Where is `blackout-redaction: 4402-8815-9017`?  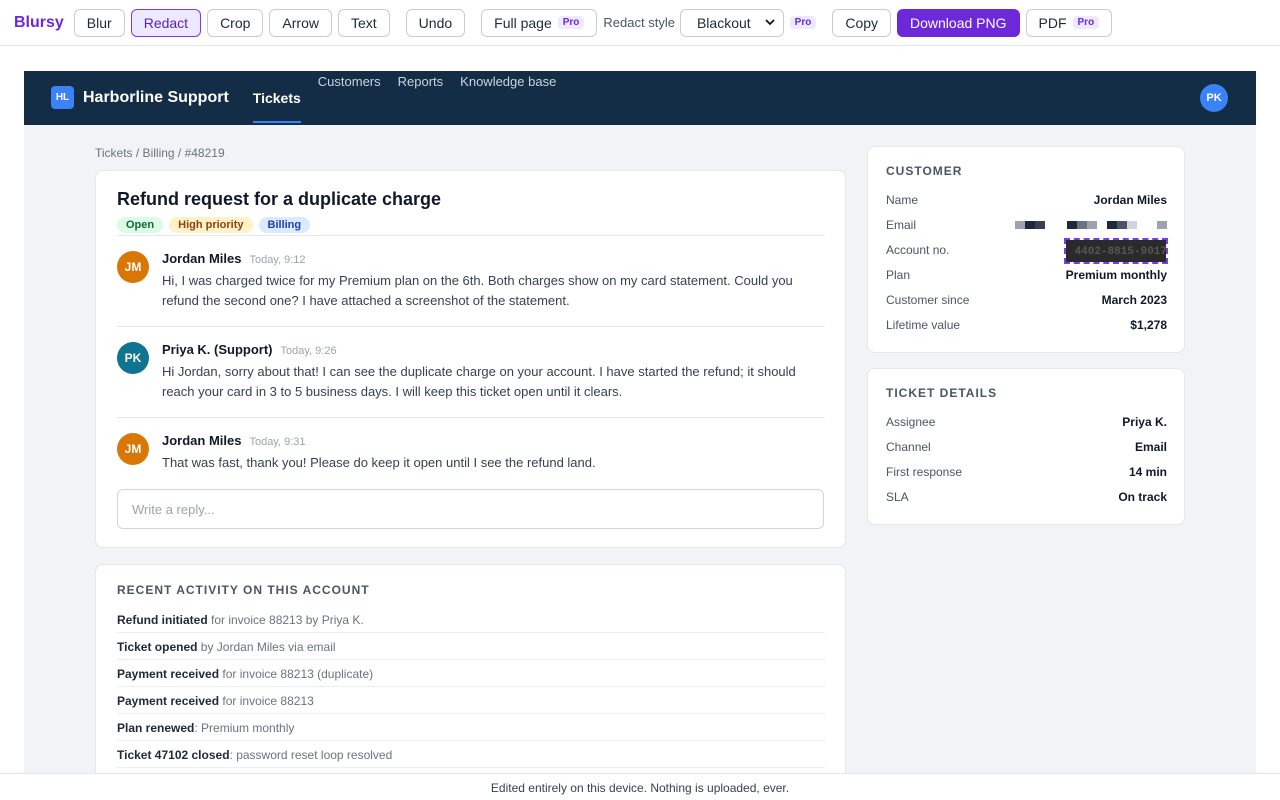
blackout-redaction: 4402-8815-9017 is located at coordinates (1115, 251).